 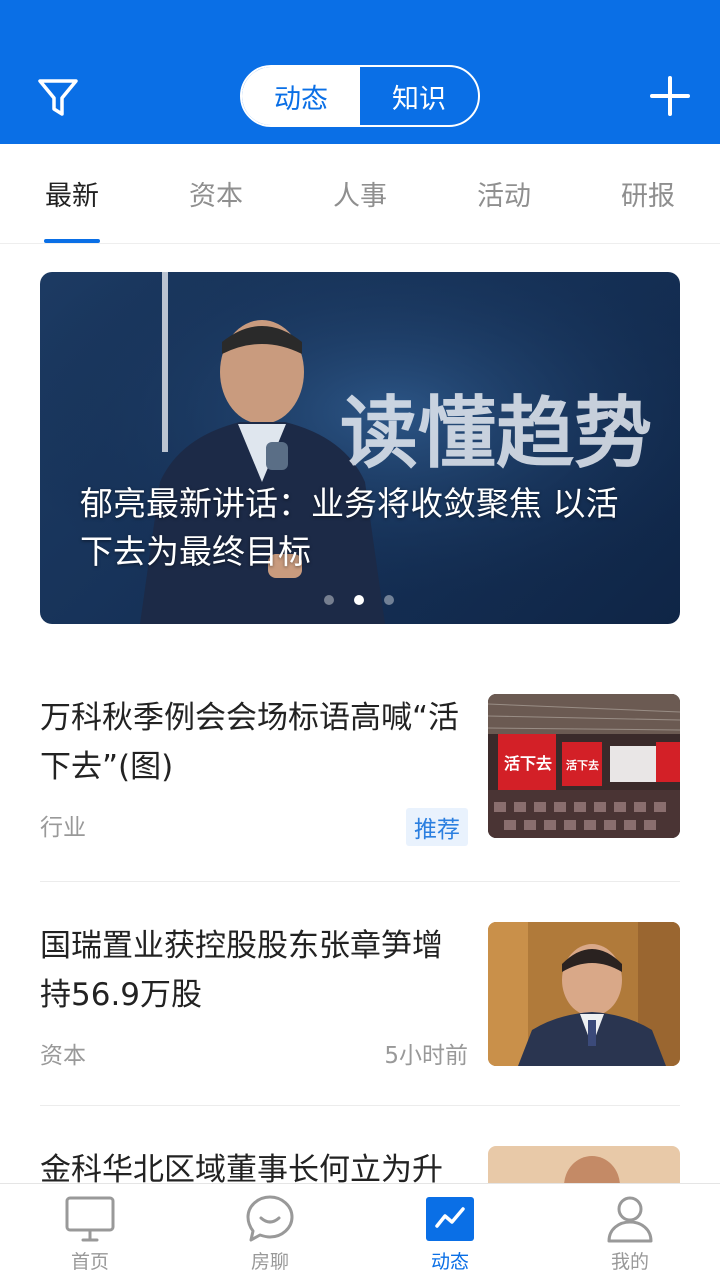 I want to click on nav-profile: 我的, so click(x=630, y=1232).